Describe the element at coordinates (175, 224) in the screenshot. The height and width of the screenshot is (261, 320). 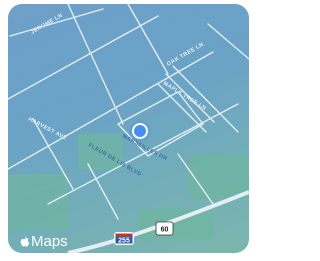
I see `park-area-south` at that location.